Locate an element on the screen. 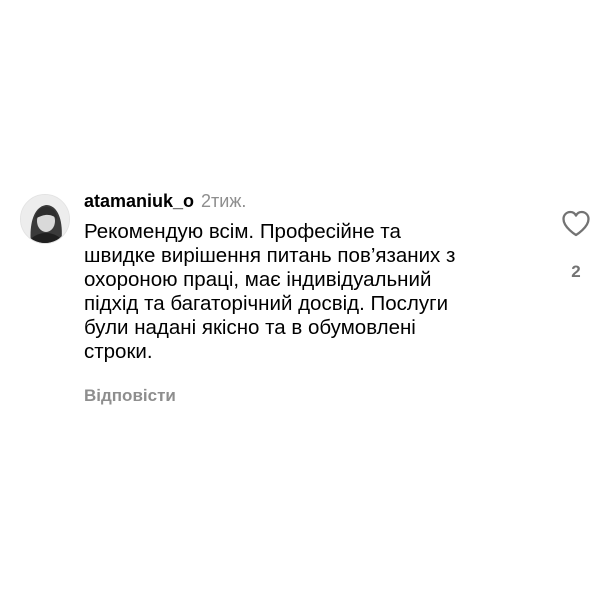 This screenshot has width=600, height=600. comment-meta: atamaniuk_o 2тиж. is located at coordinates (304, 201).